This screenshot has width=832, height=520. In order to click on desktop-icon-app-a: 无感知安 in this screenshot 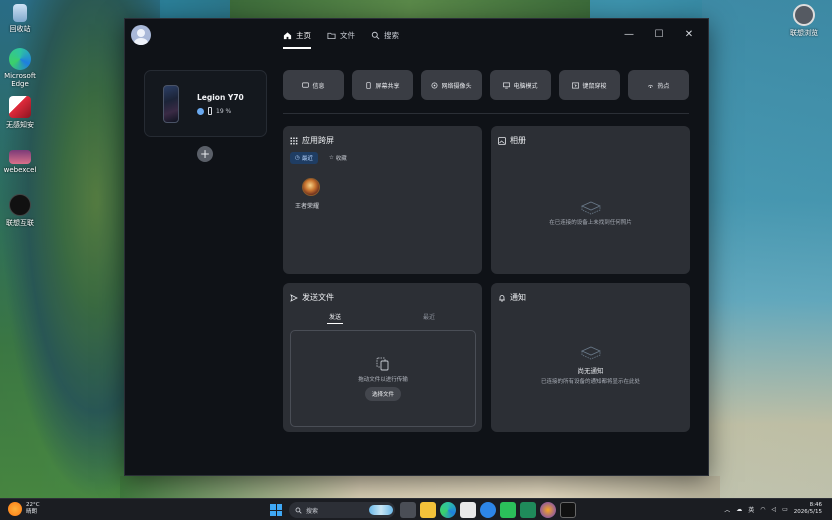, I will do `click(20, 113)`.